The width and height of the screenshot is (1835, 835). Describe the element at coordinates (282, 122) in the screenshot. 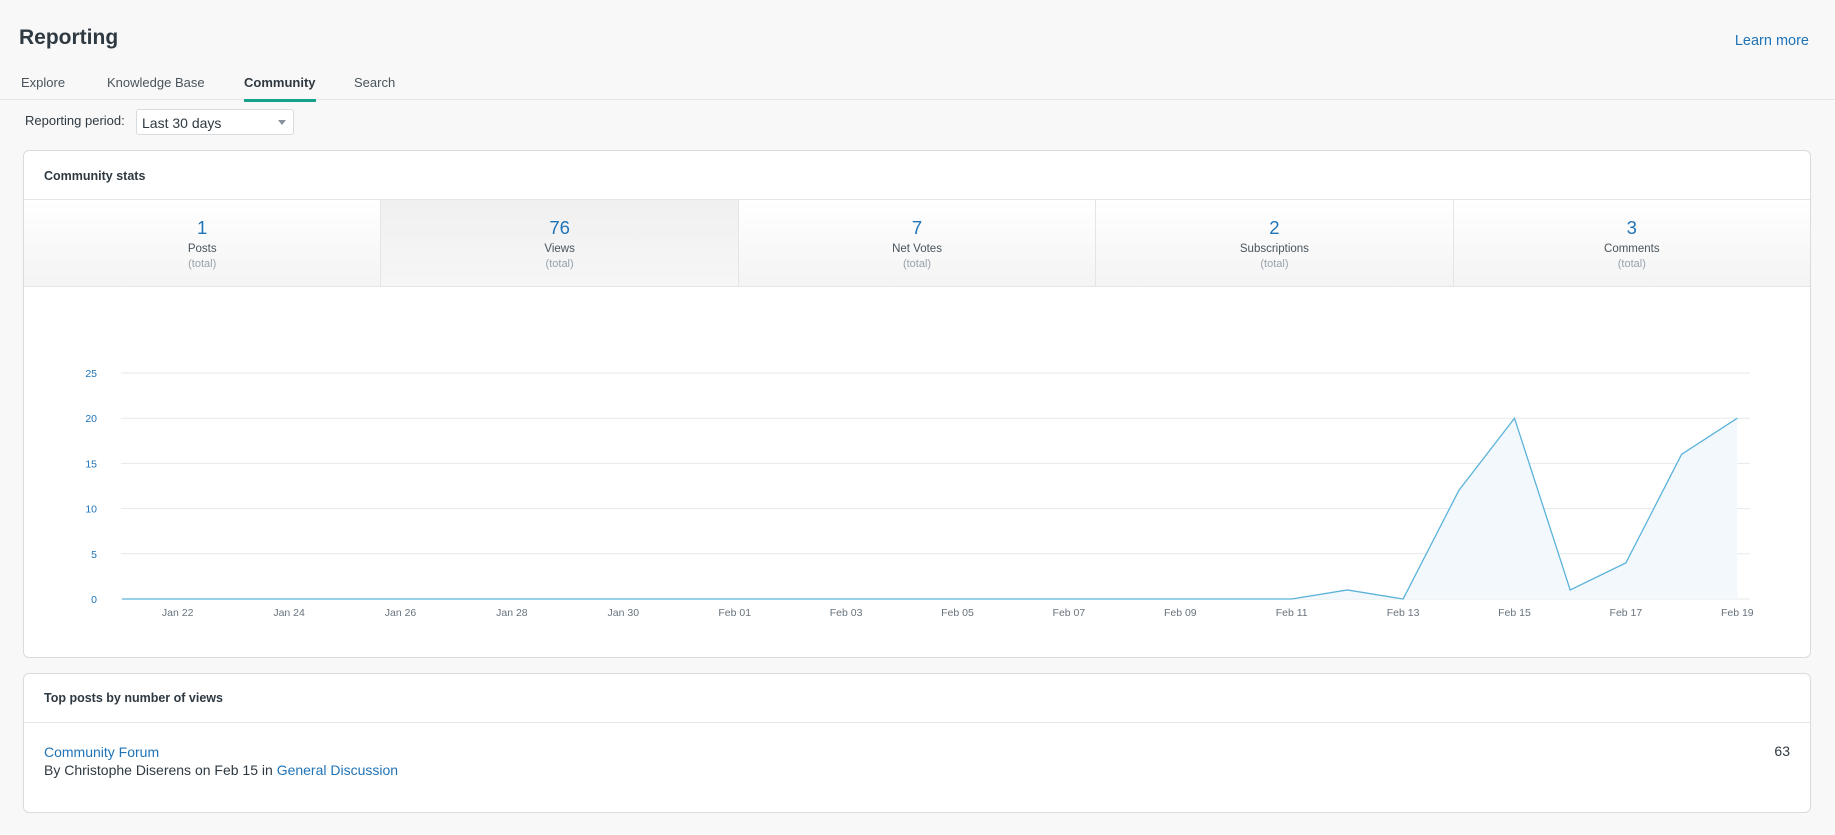

I see `chevron-down-icon` at that location.